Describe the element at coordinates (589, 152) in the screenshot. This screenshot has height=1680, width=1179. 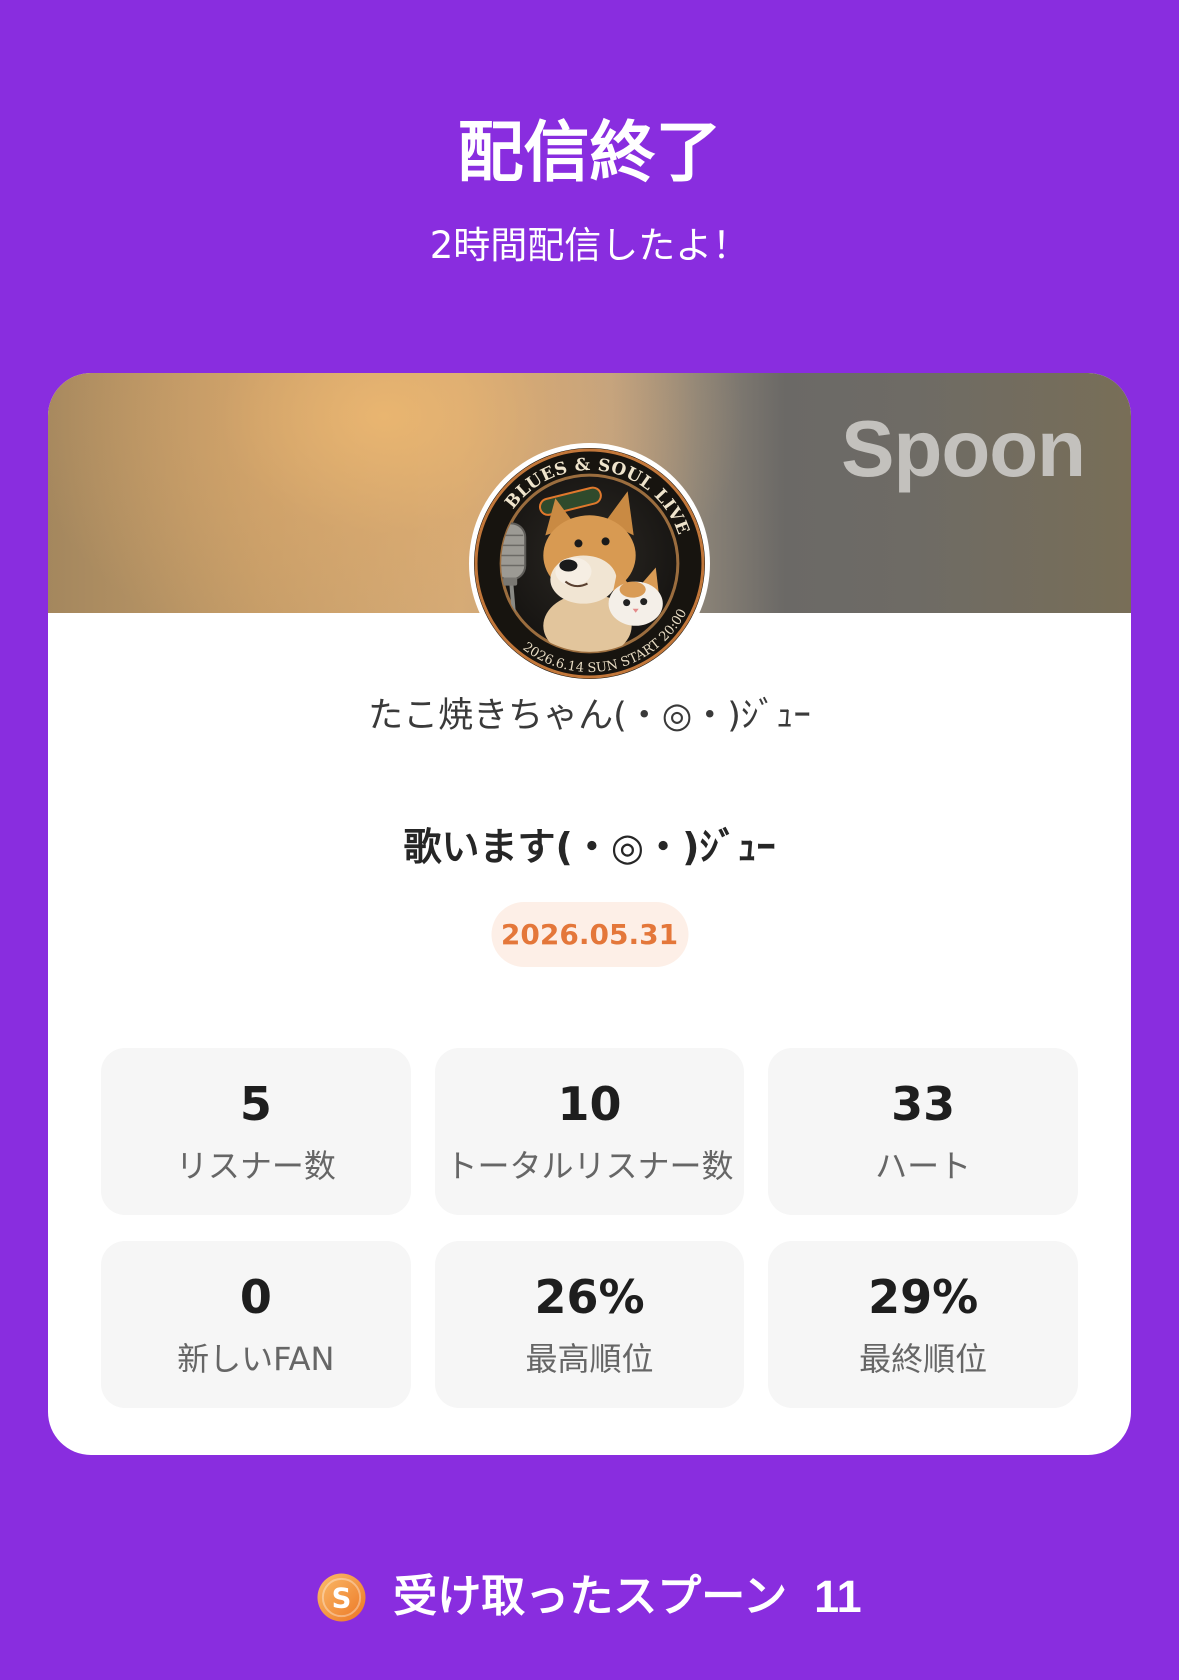
I see `page-title: 配信終了` at that location.